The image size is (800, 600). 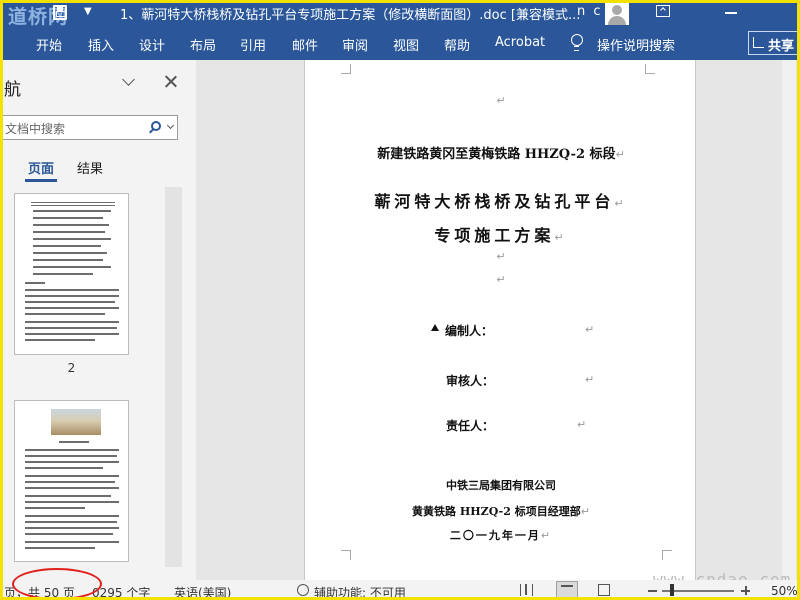 What do you see at coordinates (784, 591) in the screenshot?
I see `zoom-level: 50%` at bounding box center [784, 591].